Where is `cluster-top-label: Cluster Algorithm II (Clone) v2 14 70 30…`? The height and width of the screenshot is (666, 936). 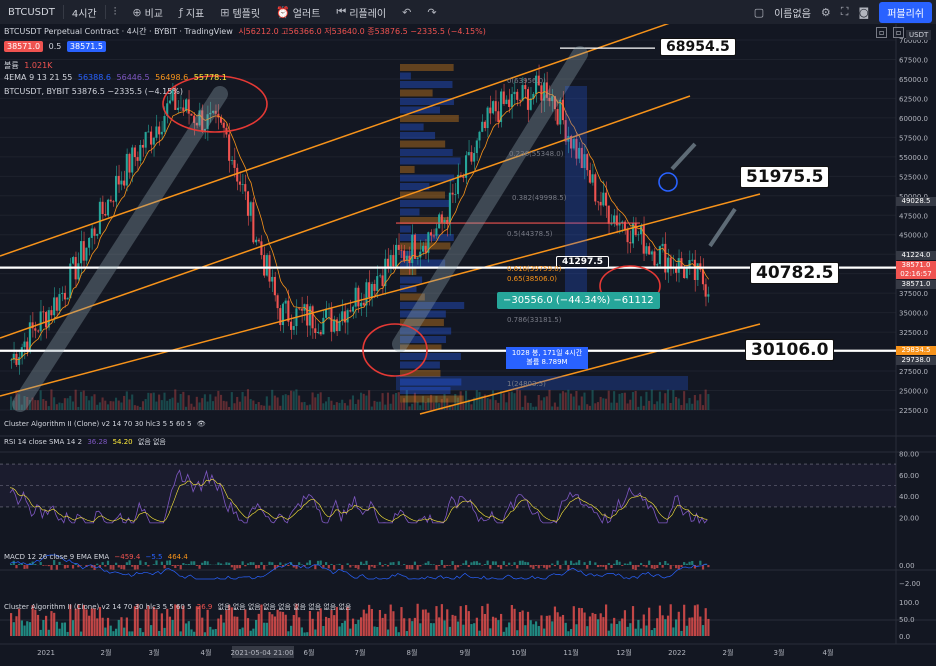
cluster-top-label: Cluster Algorithm II (Clone) v2 14 70 30… is located at coordinates (98, 424).